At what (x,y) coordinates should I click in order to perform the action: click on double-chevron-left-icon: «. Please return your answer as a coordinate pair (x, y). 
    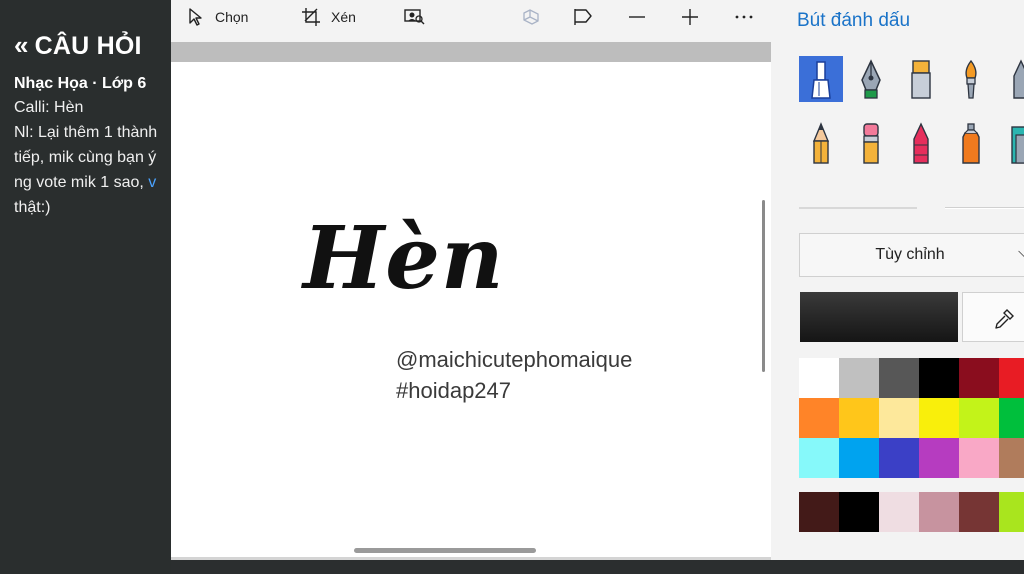
    Looking at the image, I should click on (21, 45).